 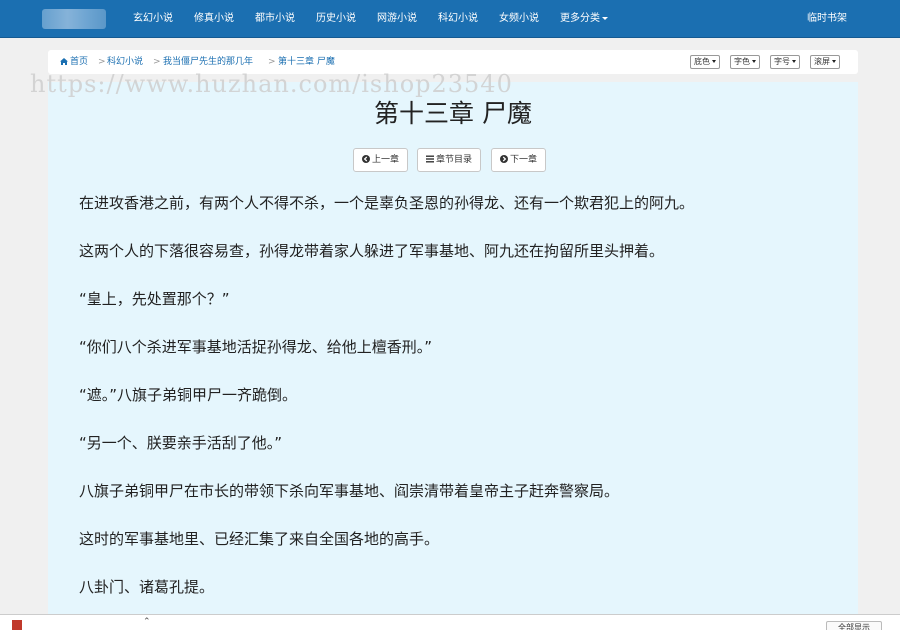 I want to click on bg-color-select: 底色, so click(x=705, y=62).